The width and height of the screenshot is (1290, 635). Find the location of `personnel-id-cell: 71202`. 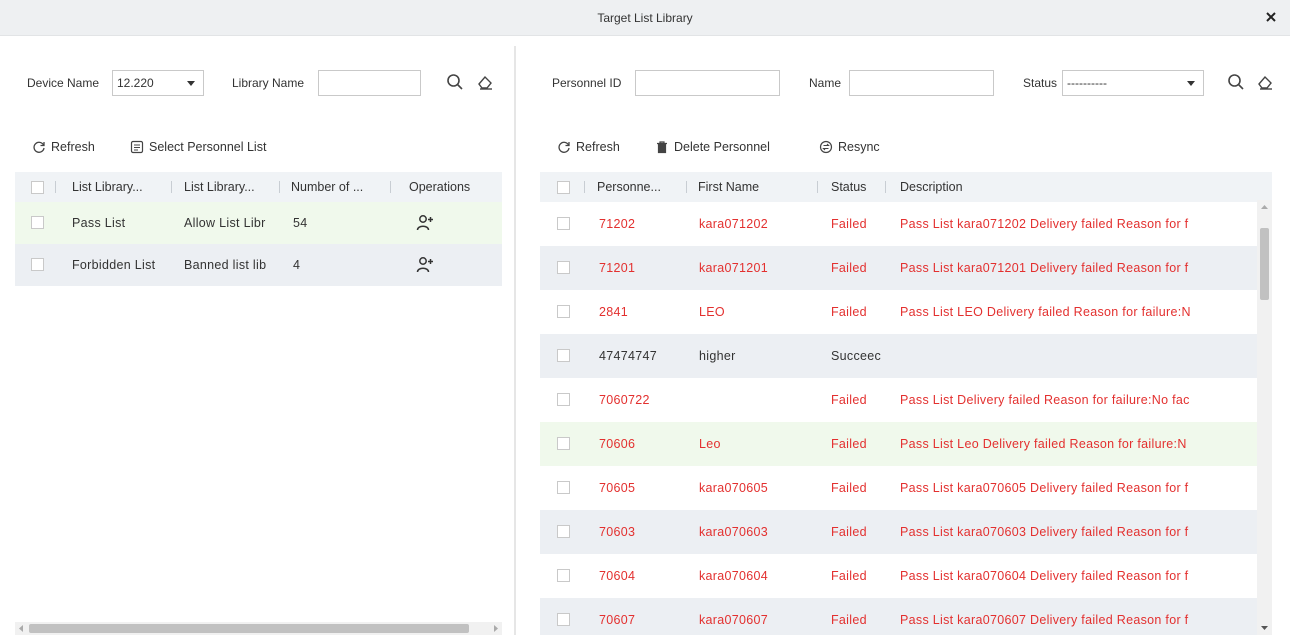

personnel-id-cell: 71202 is located at coordinates (617, 224).